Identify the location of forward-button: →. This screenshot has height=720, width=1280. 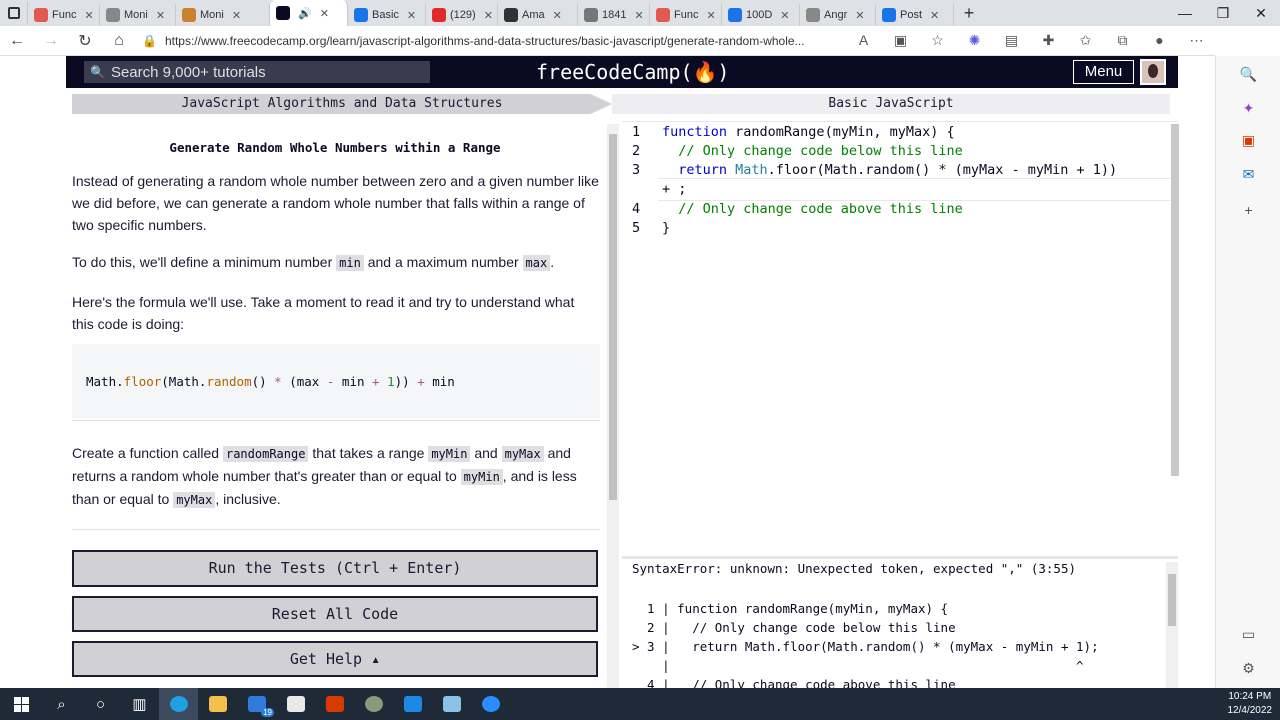
(51, 41).